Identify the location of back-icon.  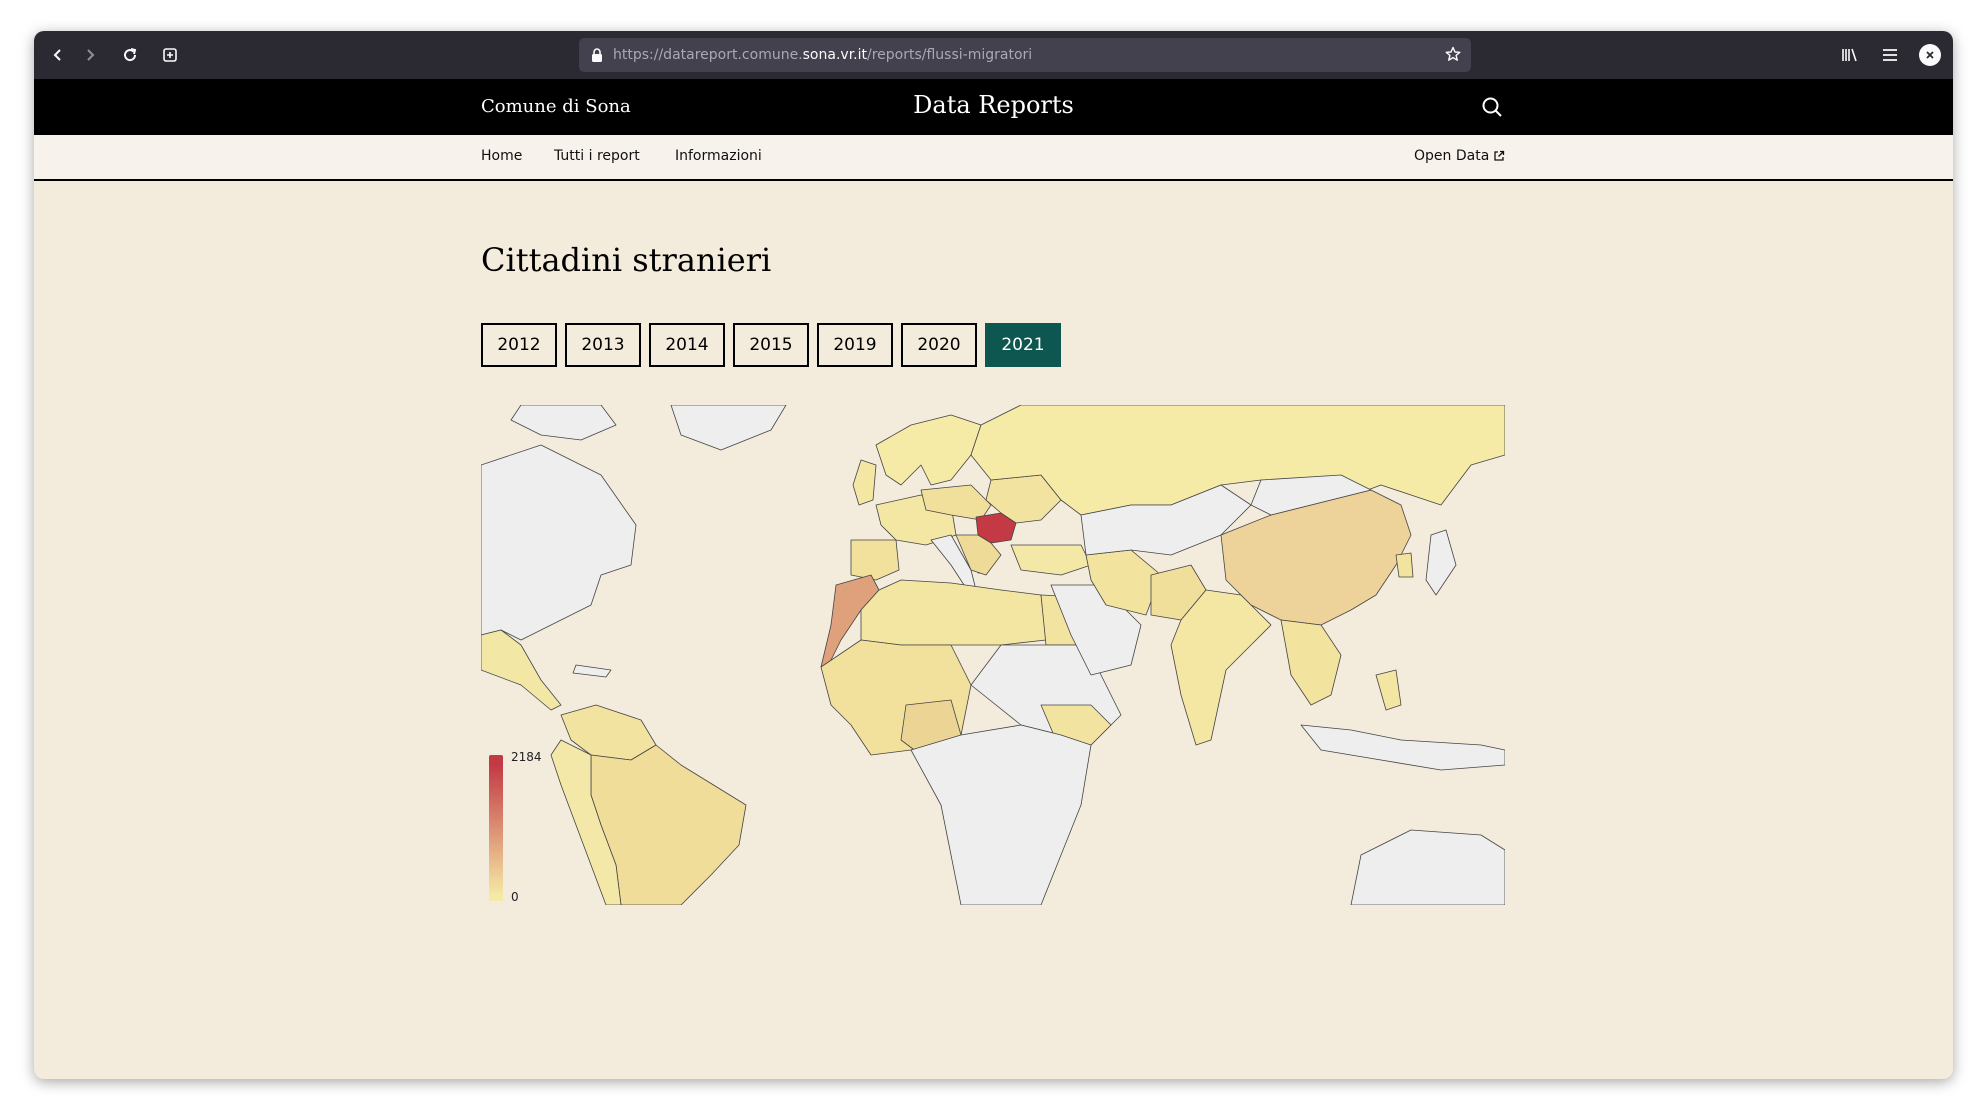
(58, 55).